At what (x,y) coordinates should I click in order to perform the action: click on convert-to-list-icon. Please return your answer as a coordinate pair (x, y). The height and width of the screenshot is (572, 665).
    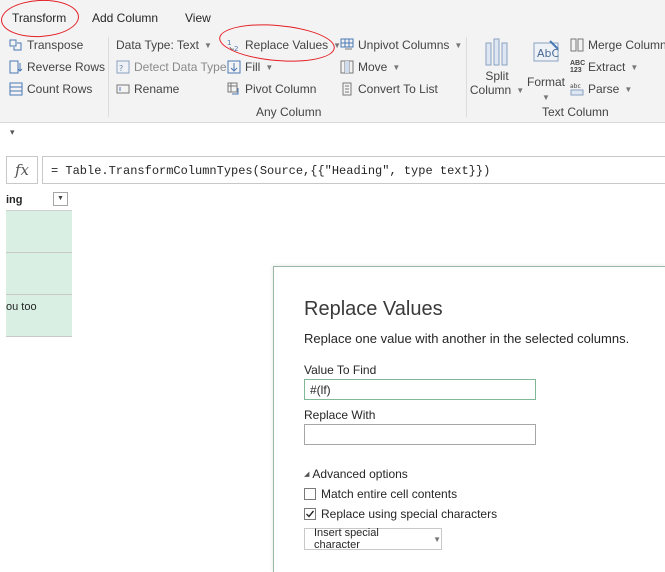
    Looking at the image, I should click on (347, 89).